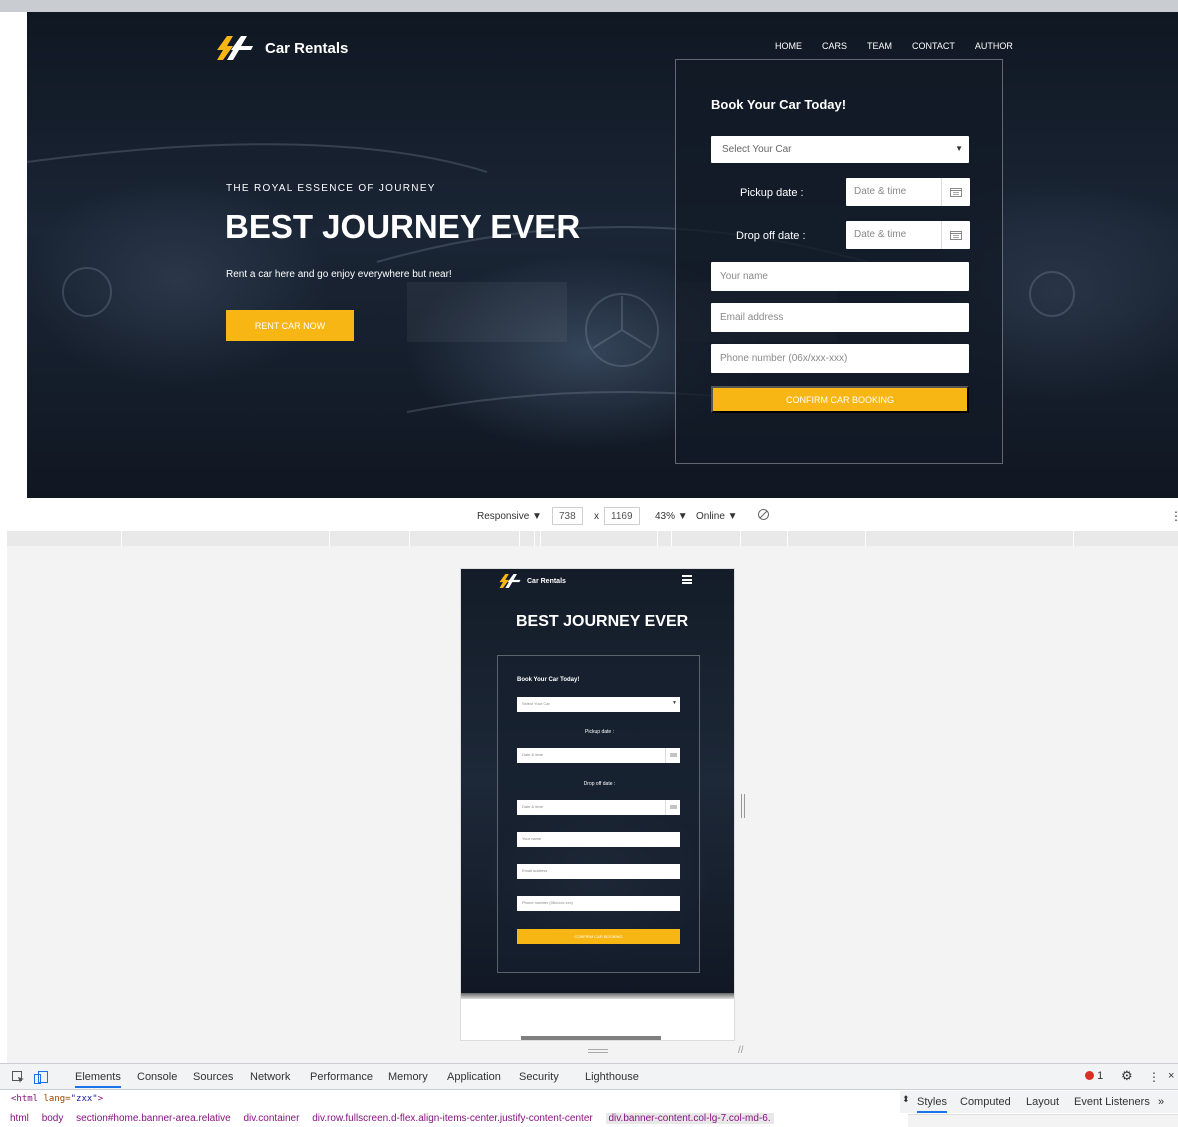 Image resolution: width=1178 pixels, height=1127 pixels. I want to click on tab-computed: Computed, so click(985, 1102).